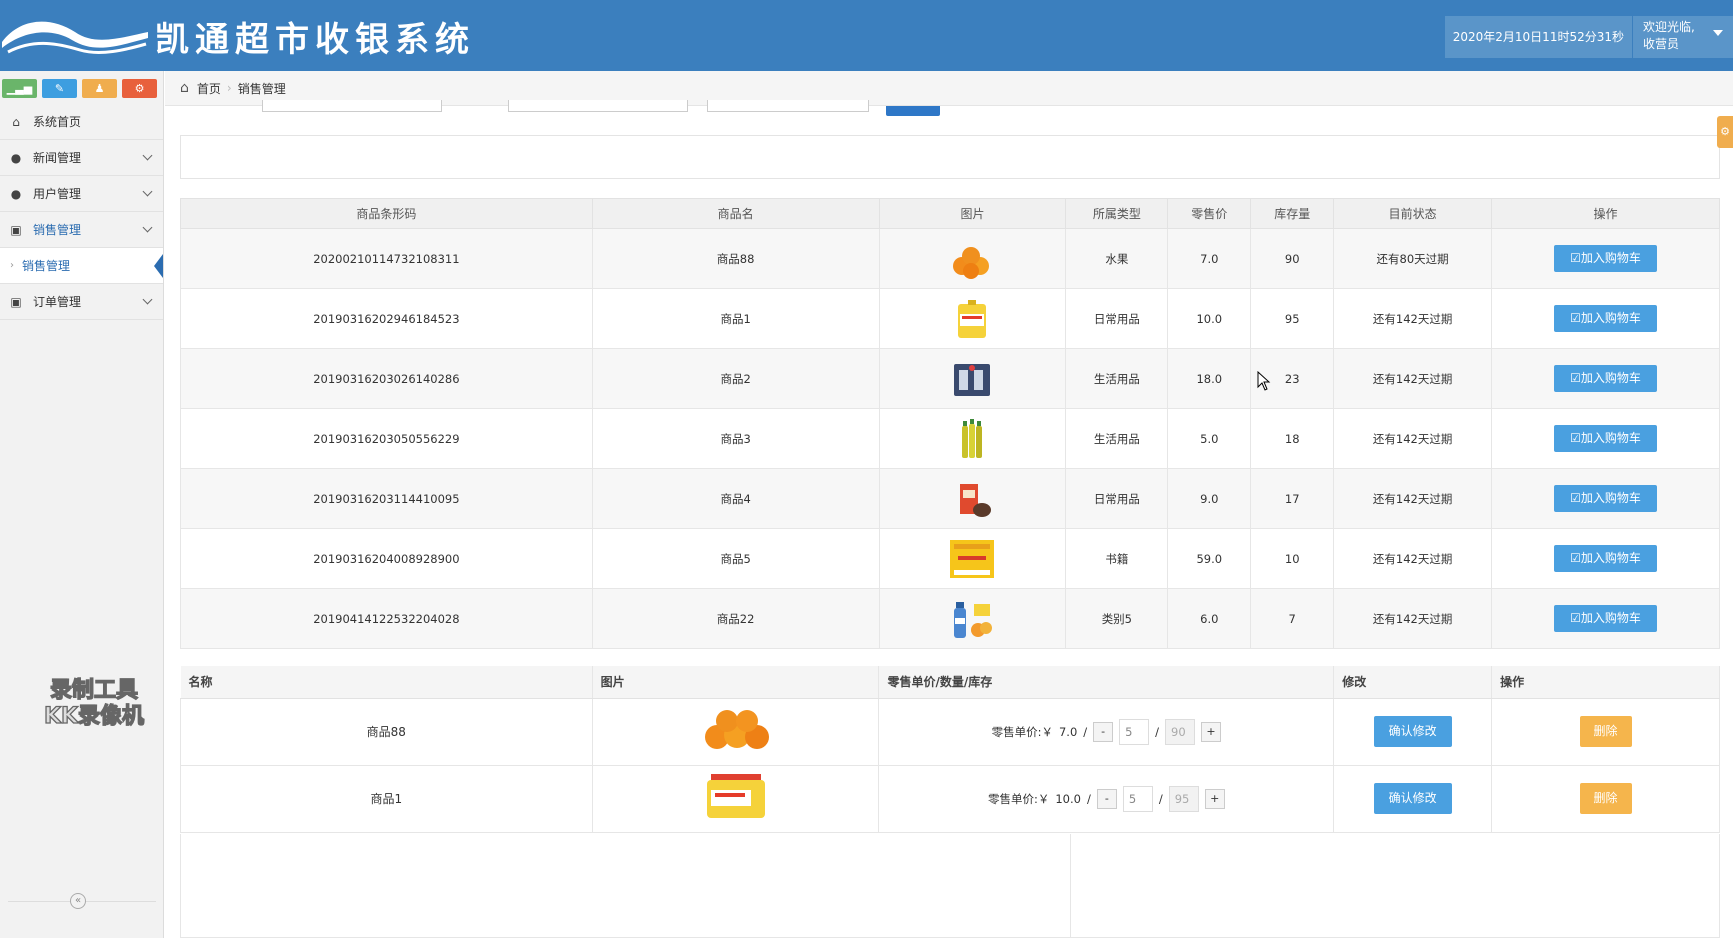 Image resolution: width=1733 pixels, height=938 pixels. I want to click on cart-col-action: 操作, so click(1605, 682).